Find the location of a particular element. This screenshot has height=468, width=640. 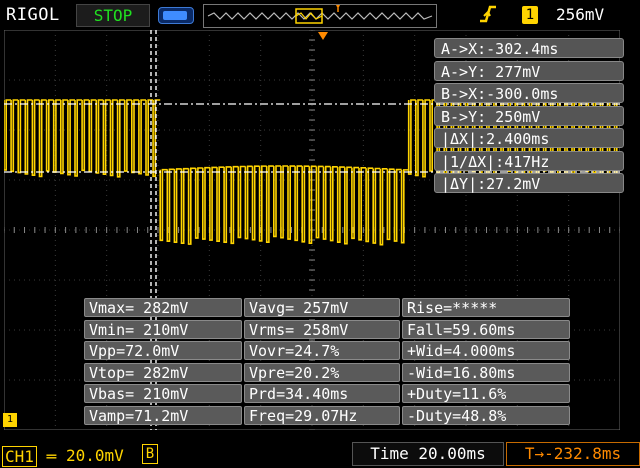

cursor-readout-row: B->X:-300.0ms is located at coordinates (529, 93).